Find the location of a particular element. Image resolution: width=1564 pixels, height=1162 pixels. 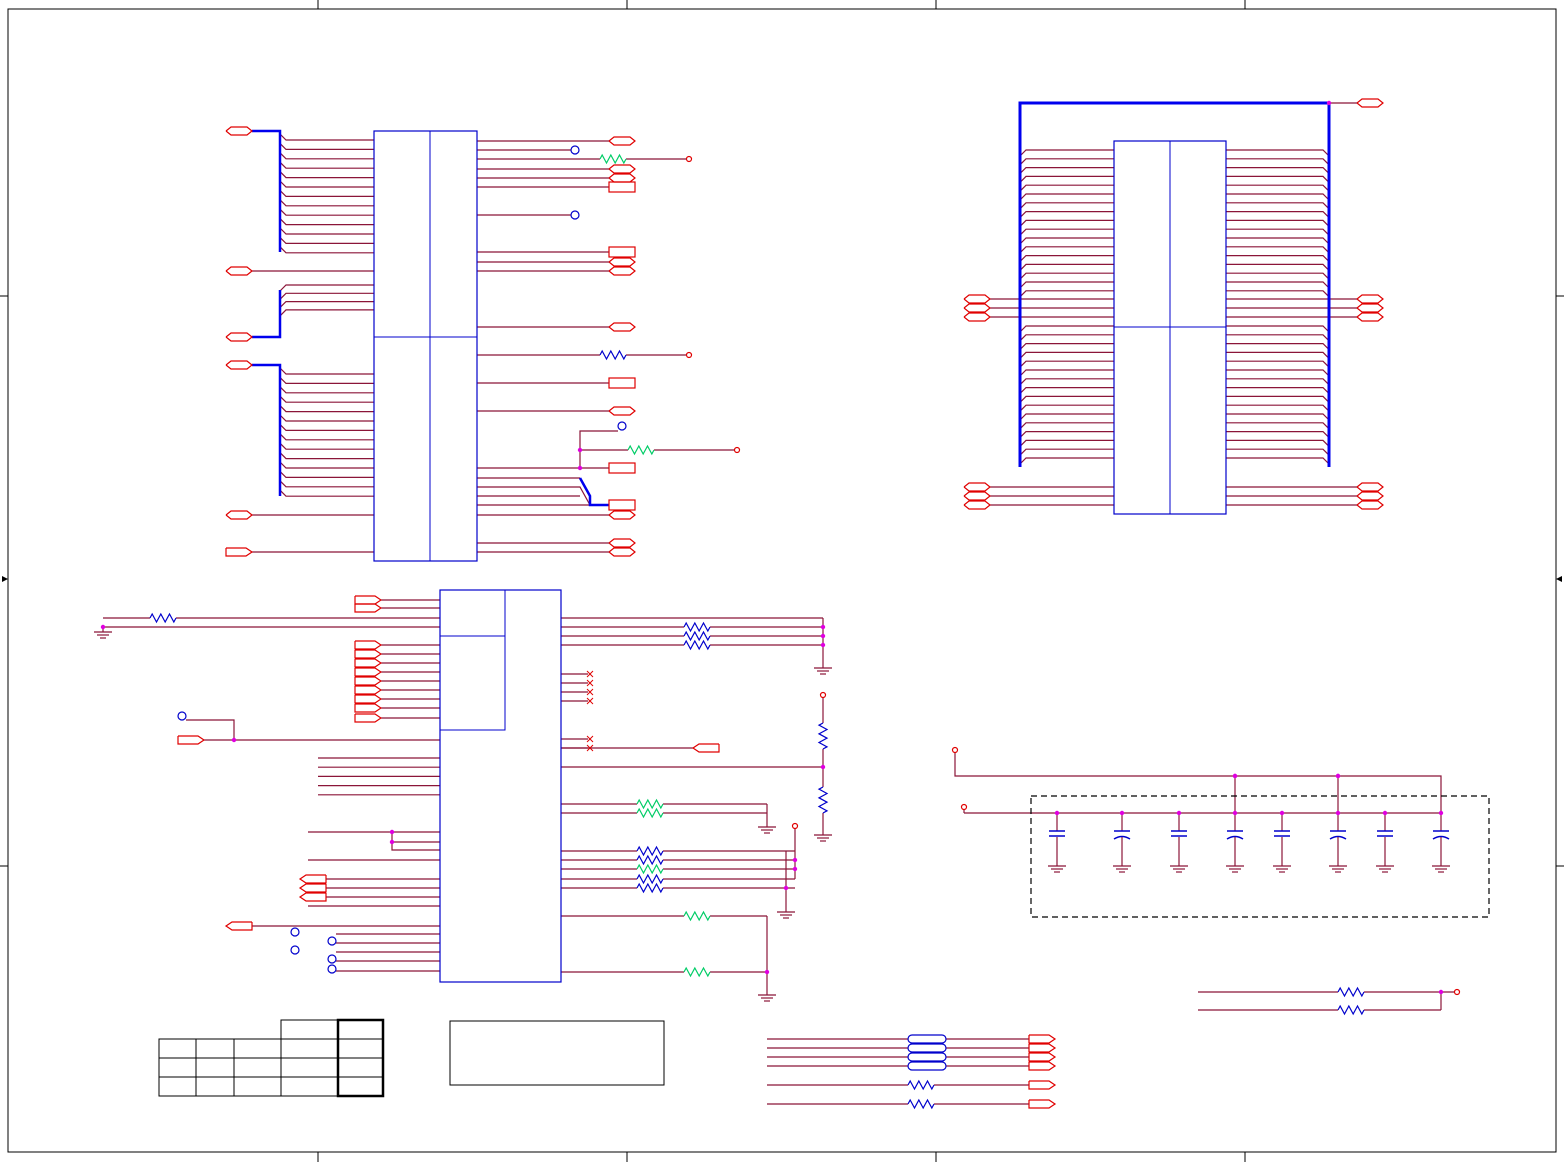

ic-u3-body is located at coordinates (500, 786).